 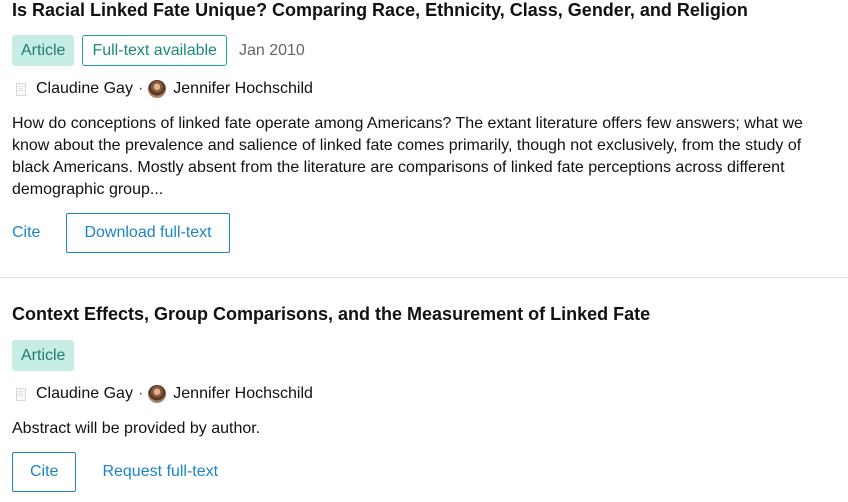 What do you see at coordinates (148, 233) in the screenshot?
I see `download-fulltext-button: Download full-text` at bounding box center [148, 233].